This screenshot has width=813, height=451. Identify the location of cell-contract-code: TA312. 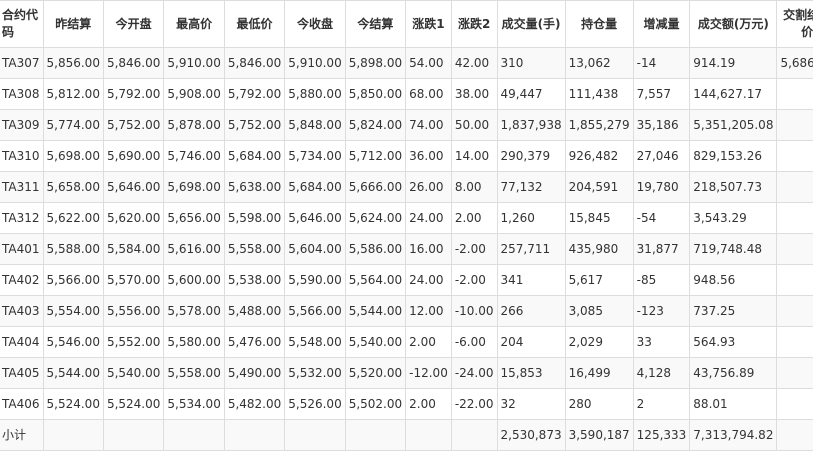
(22, 218).